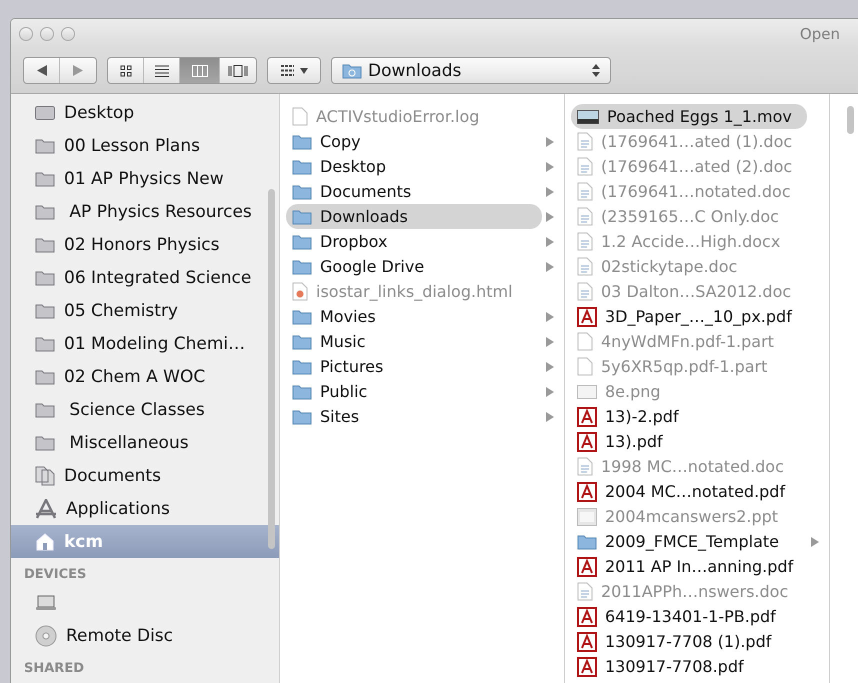 The width and height of the screenshot is (858, 683). Describe the element at coordinates (414, 266) in the screenshot. I see `file-row: Google Drive` at that location.